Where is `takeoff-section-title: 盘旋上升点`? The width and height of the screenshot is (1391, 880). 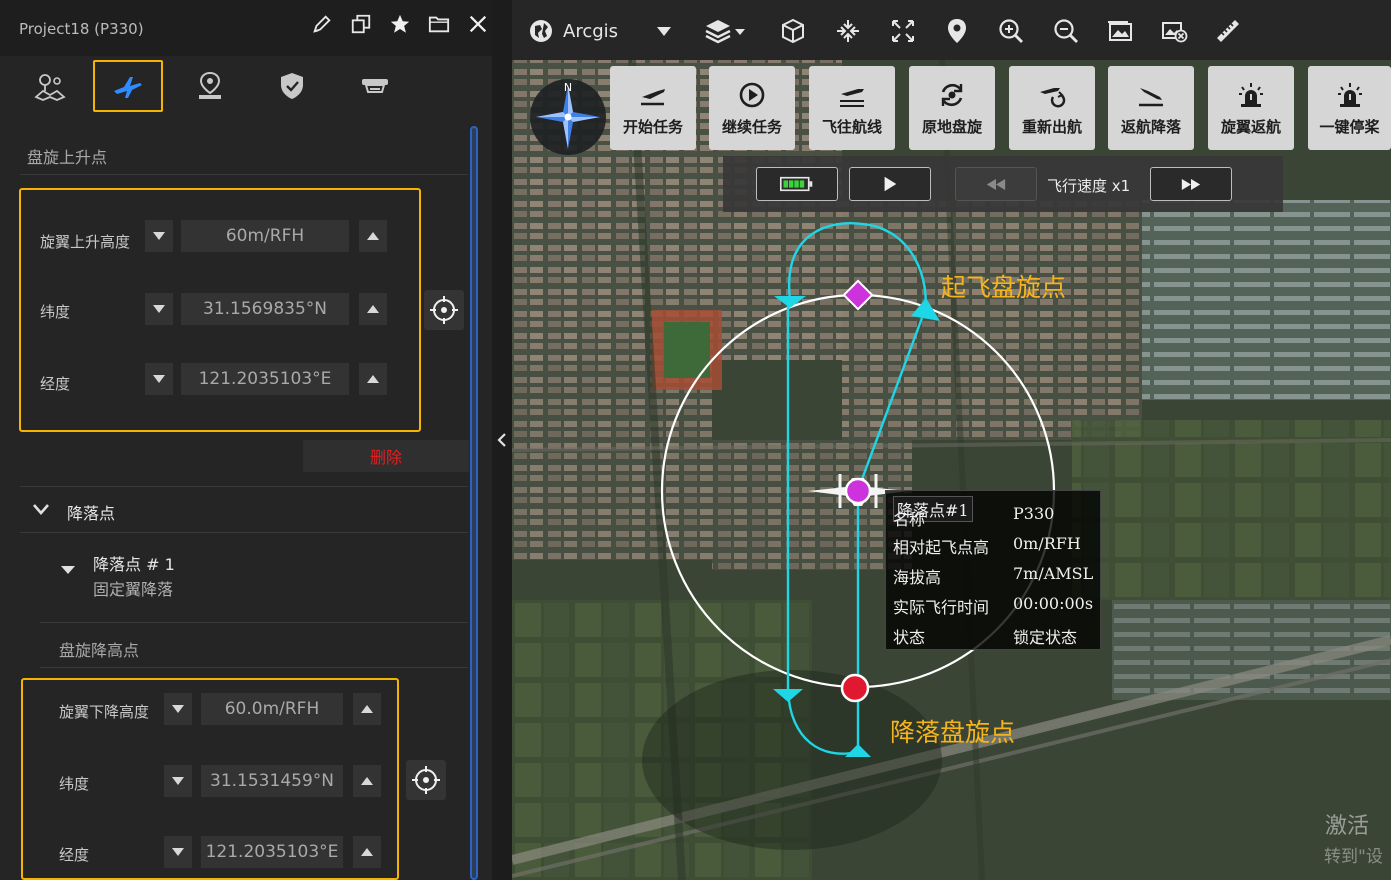 takeoff-section-title: 盘旋上升点 is located at coordinates (67, 157).